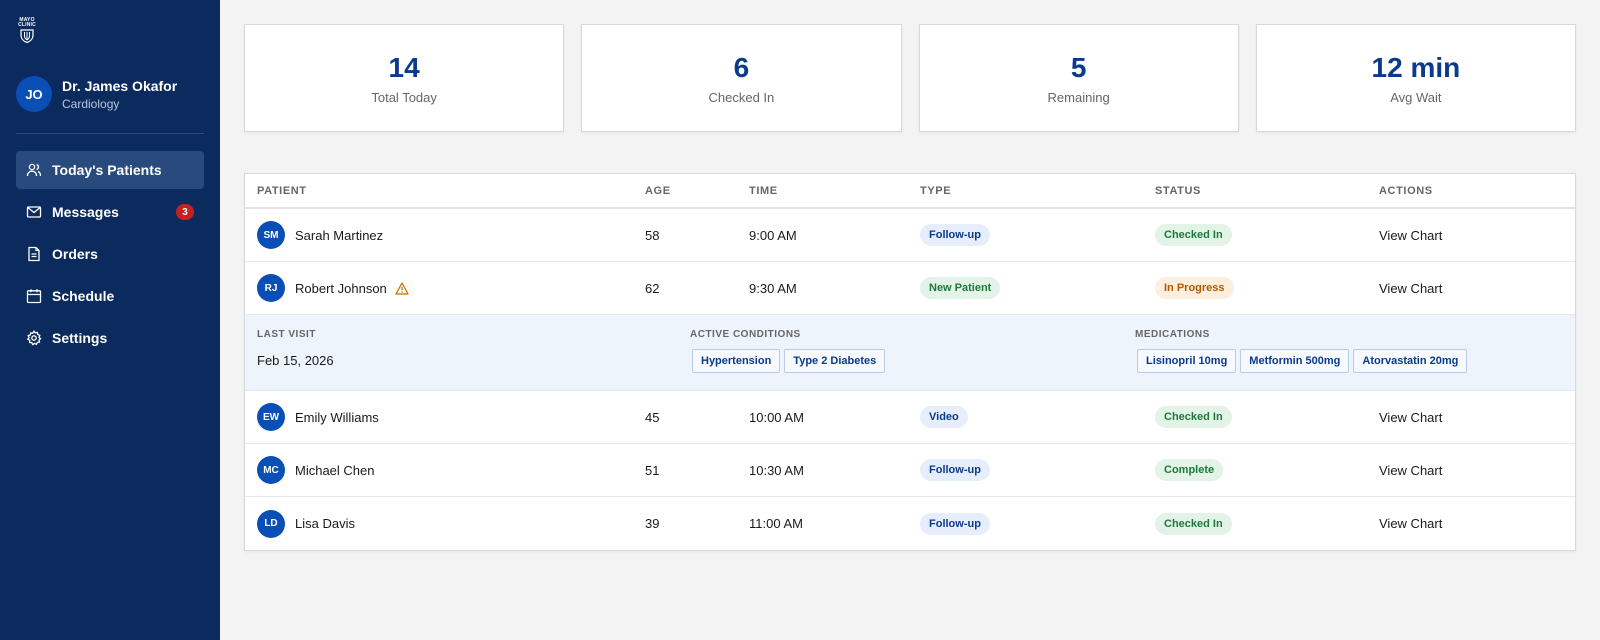 This screenshot has width=1600, height=640. What do you see at coordinates (776, 417) in the screenshot?
I see `appointment-time: 10:00 AM` at bounding box center [776, 417].